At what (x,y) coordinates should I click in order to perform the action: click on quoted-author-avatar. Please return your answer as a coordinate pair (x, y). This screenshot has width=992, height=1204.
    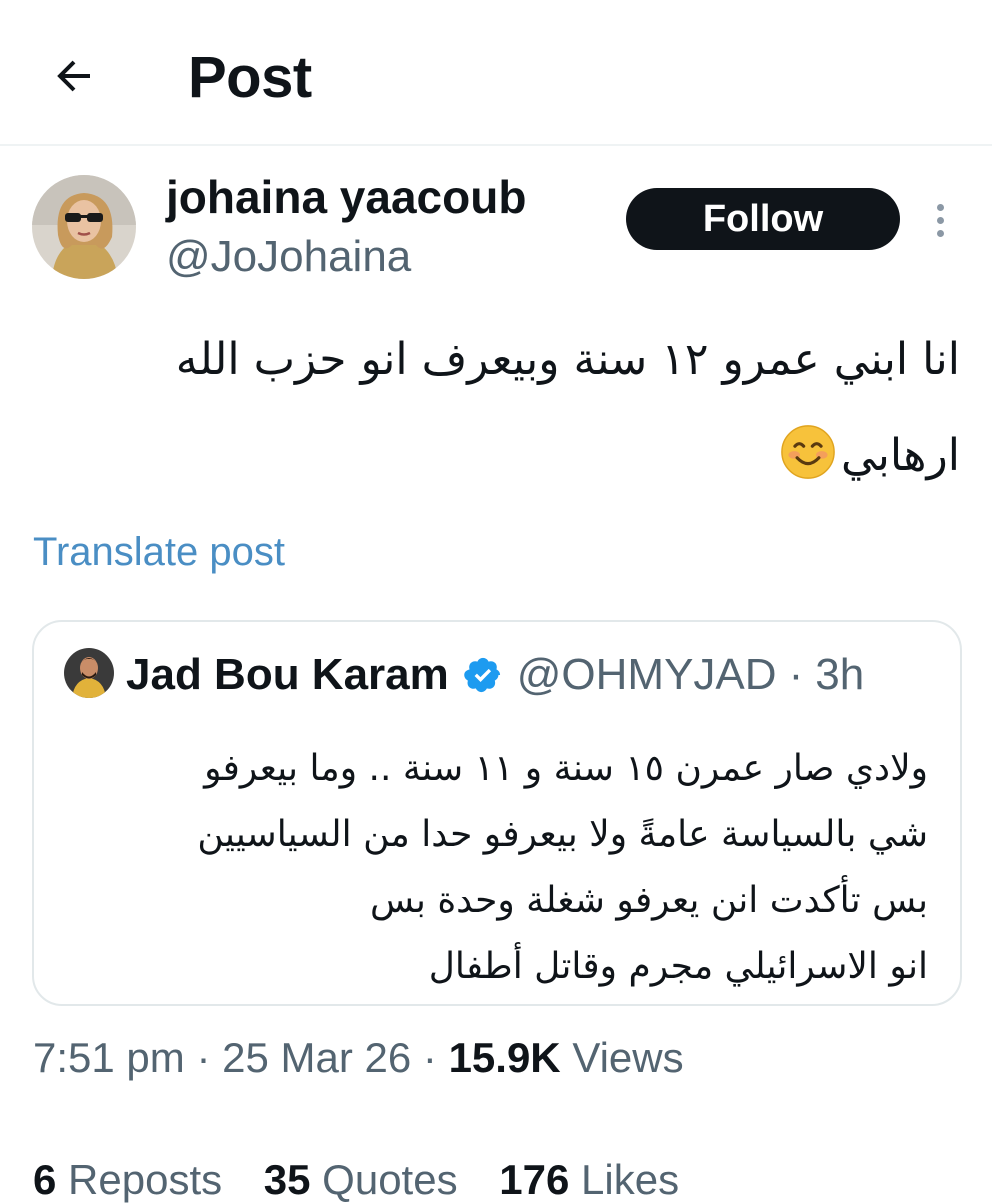
    Looking at the image, I should click on (89, 673).